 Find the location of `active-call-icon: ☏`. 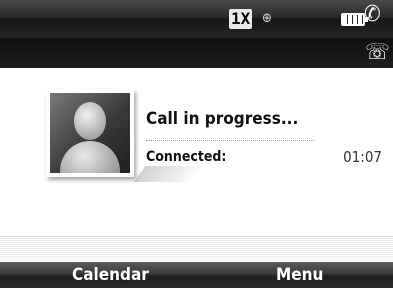

active-call-icon: ☏ is located at coordinates (377, 52).